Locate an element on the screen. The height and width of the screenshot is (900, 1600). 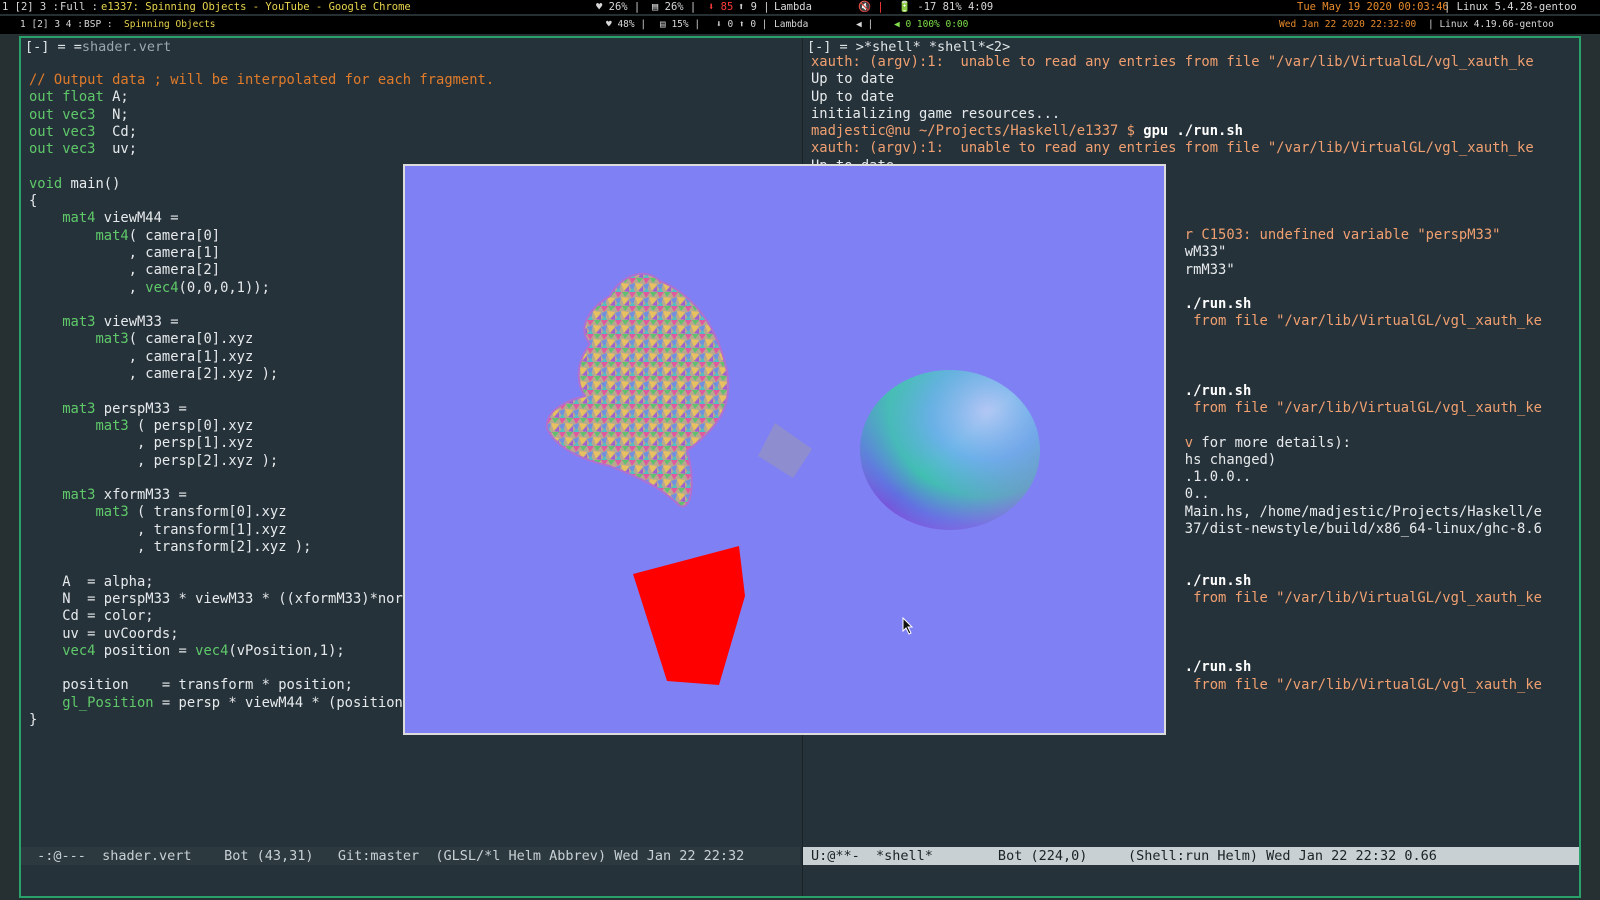
battery-indicator: ◀ 0 100% 0:00 is located at coordinates (931, 24).